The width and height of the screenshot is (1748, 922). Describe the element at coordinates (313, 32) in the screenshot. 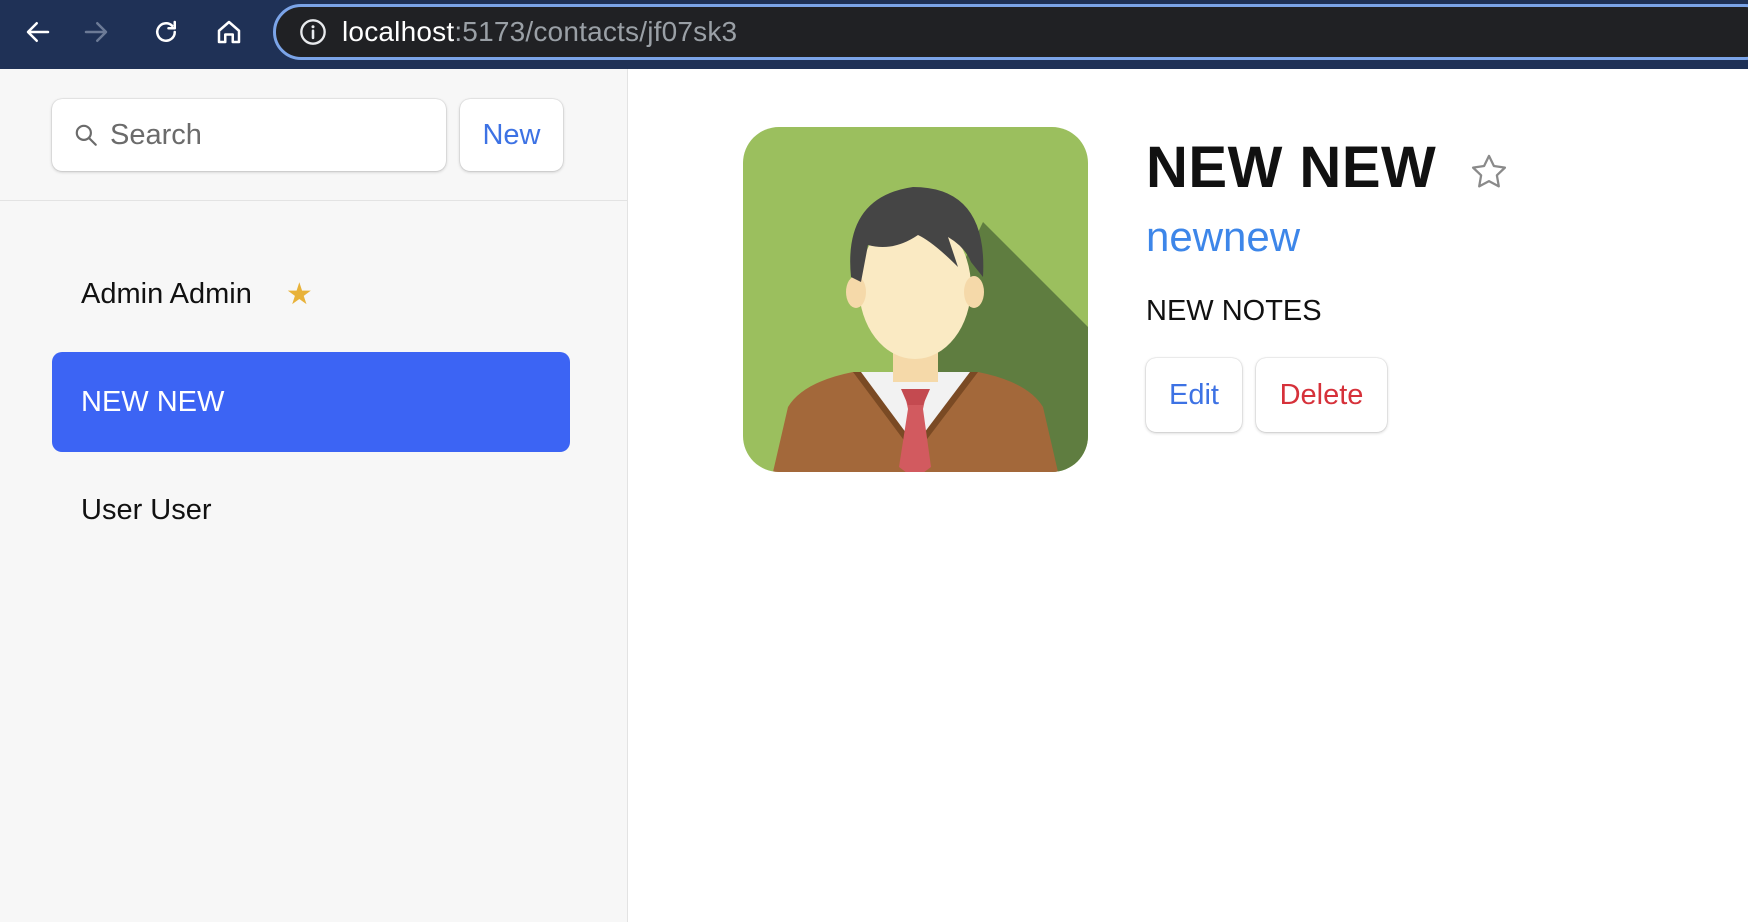

I see `info-icon` at that location.